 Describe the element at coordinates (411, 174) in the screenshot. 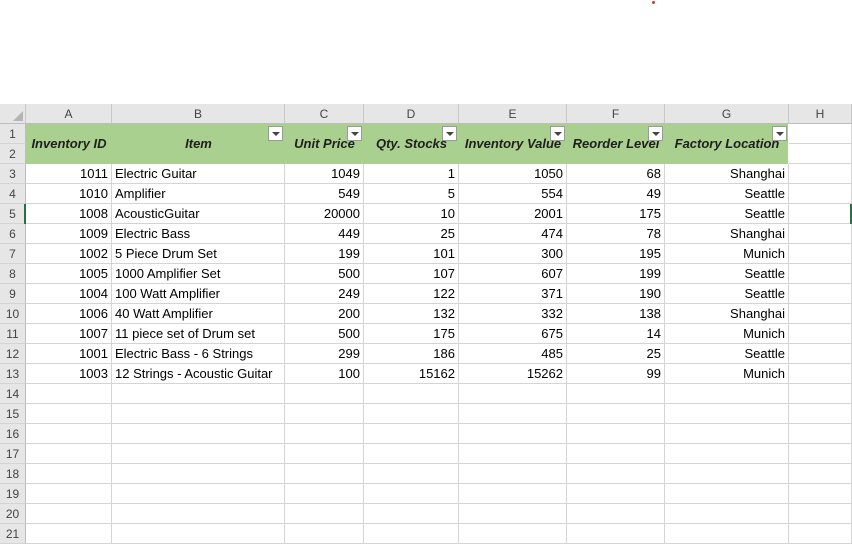

I see `cell-qty-stocks: 1` at that location.